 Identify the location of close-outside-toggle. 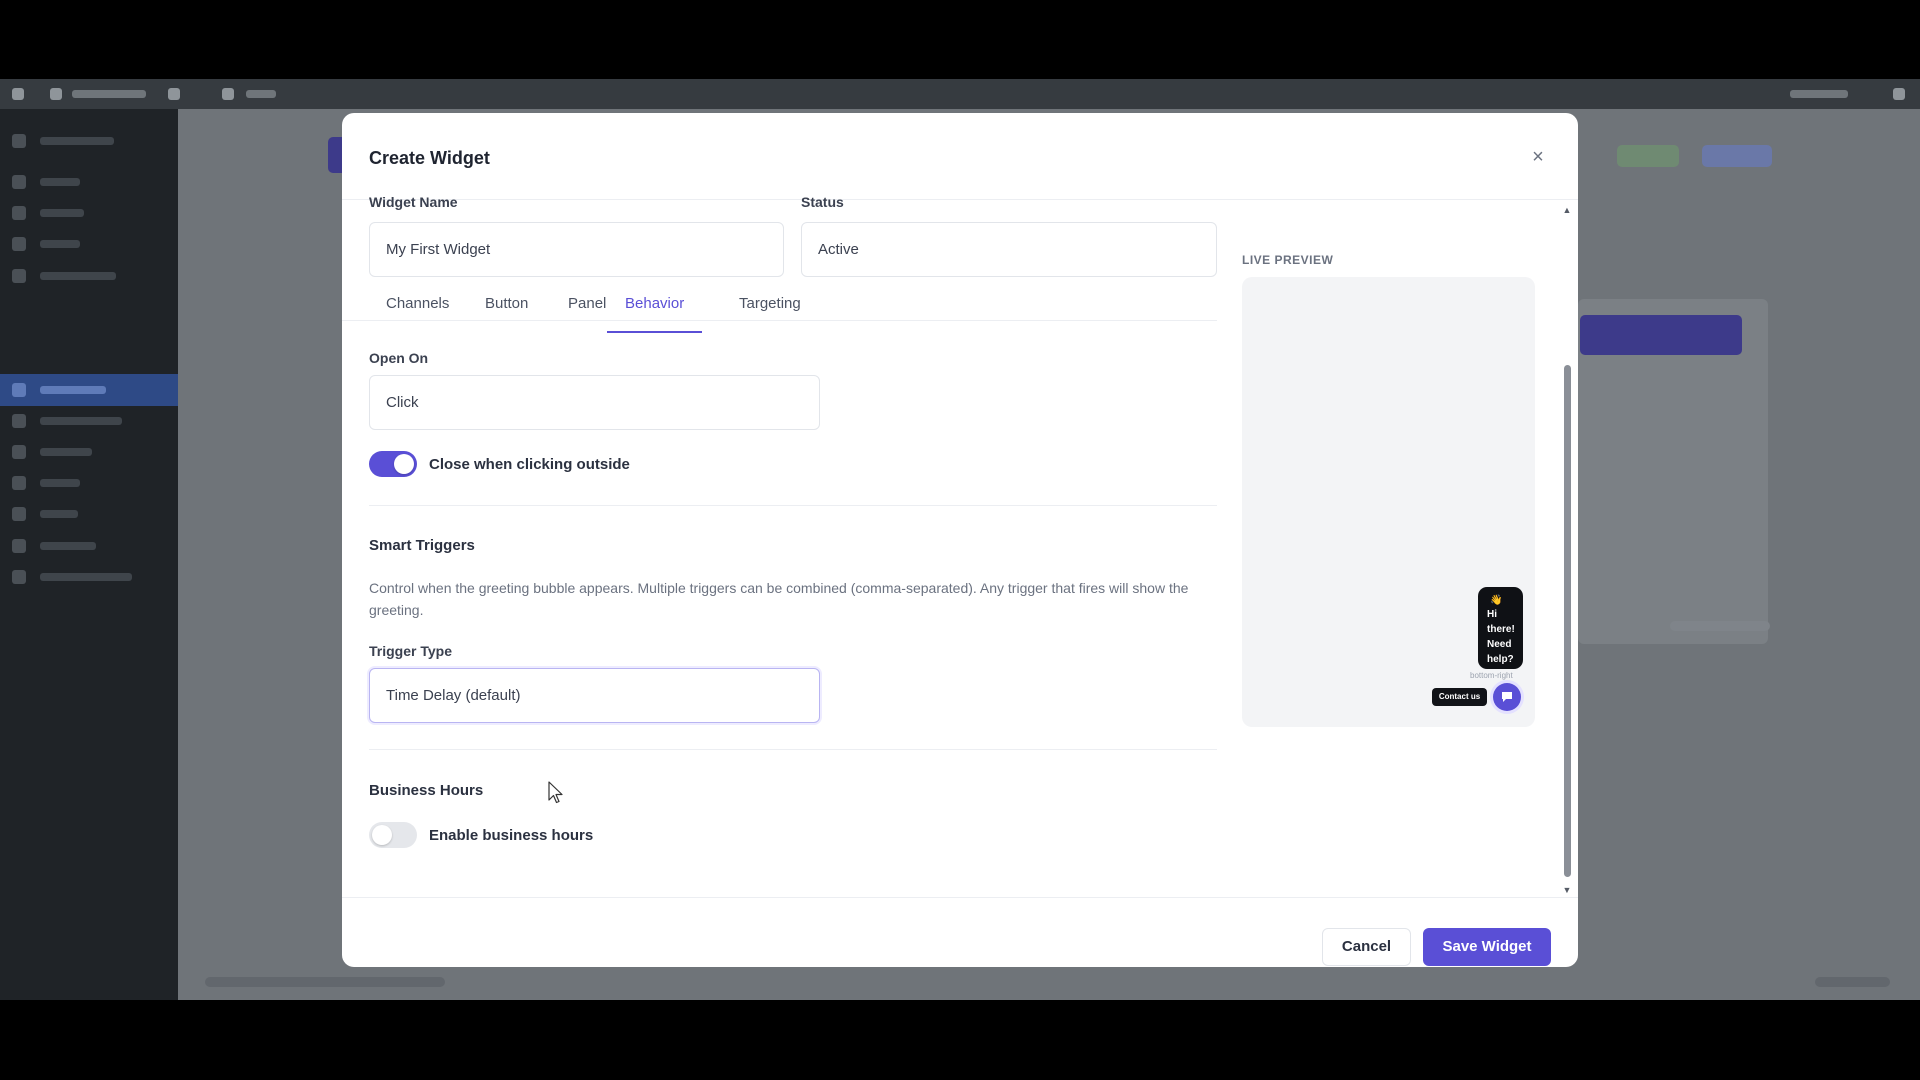
(393, 464).